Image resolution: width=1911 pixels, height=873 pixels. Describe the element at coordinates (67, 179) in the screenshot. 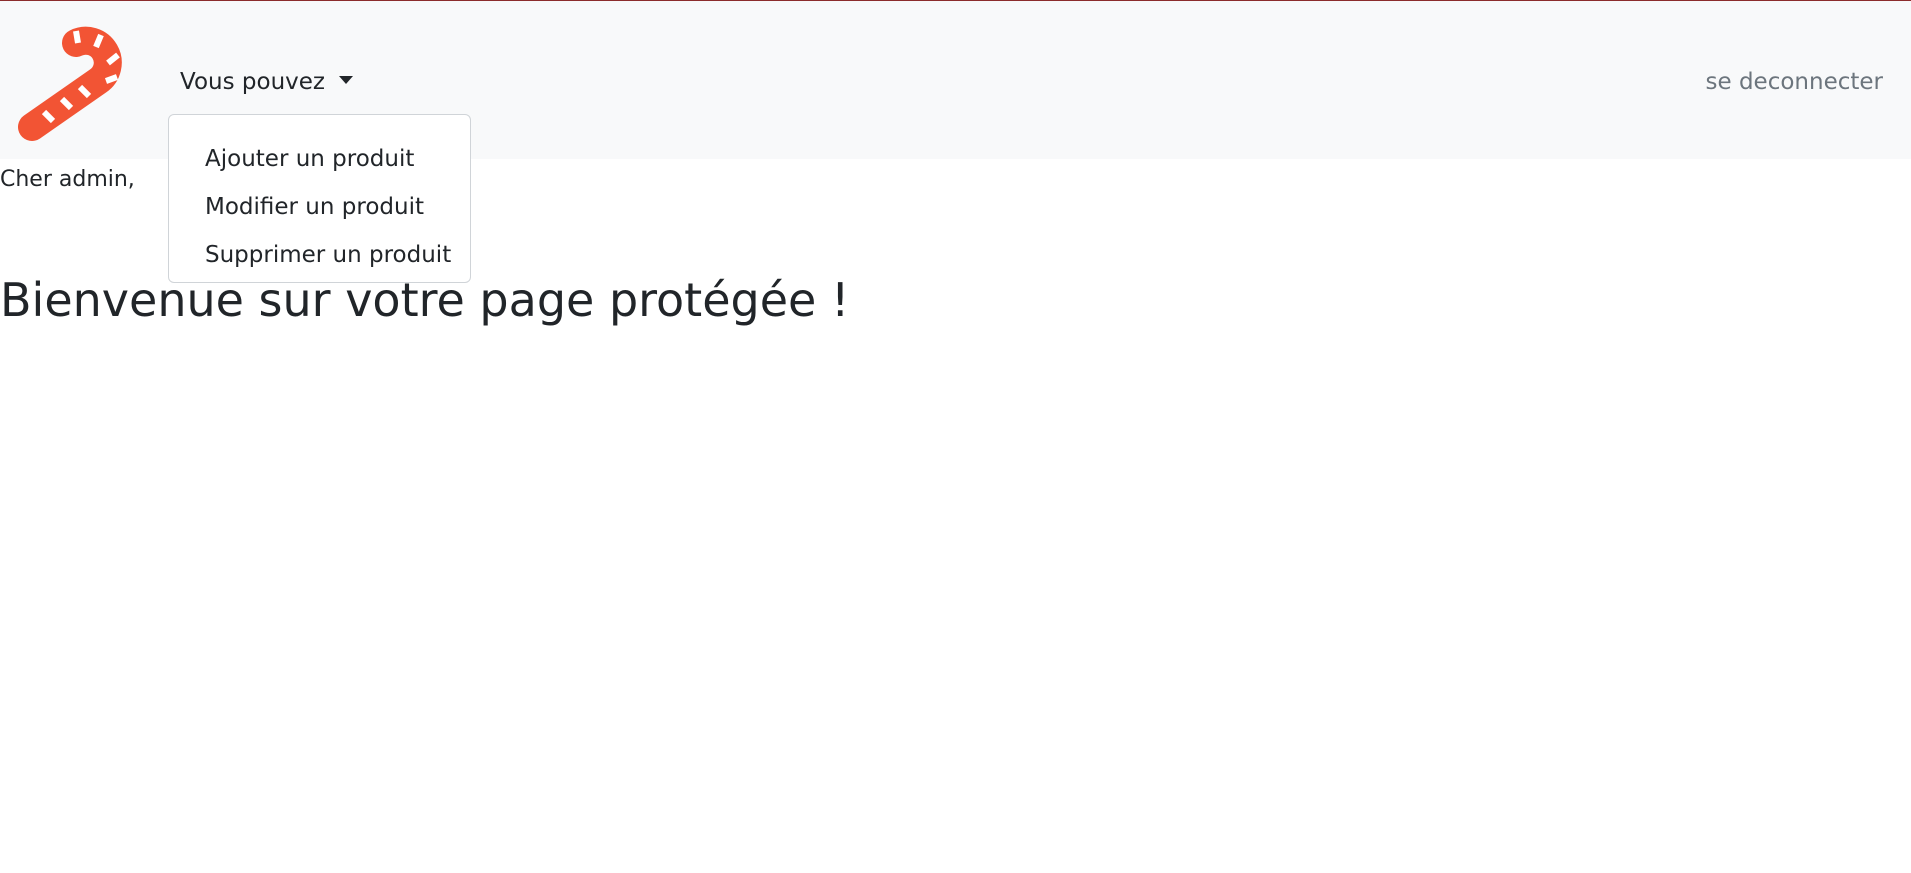

I see `greeting-text: Cher admin,` at that location.